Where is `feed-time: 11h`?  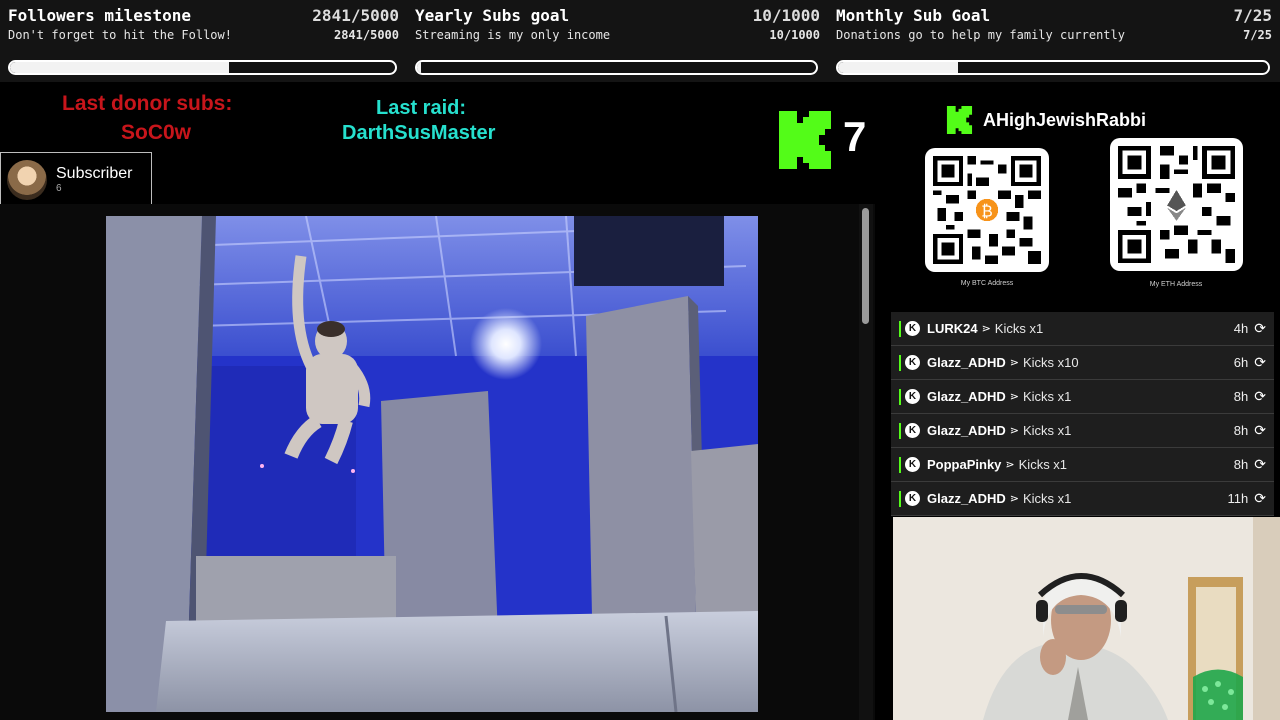 feed-time: 11h is located at coordinates (1238, 498).